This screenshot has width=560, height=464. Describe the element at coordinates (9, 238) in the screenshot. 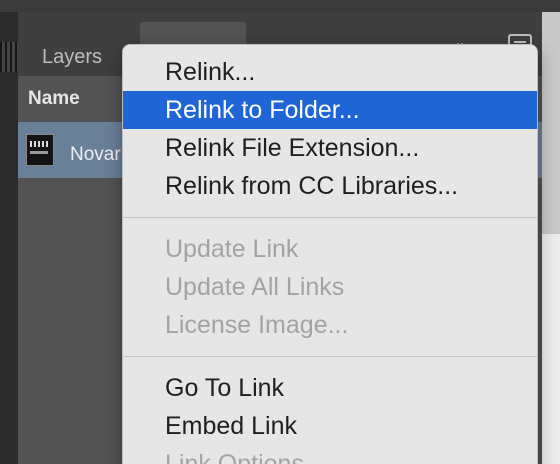

I see `canvas-left-edge` at that location.